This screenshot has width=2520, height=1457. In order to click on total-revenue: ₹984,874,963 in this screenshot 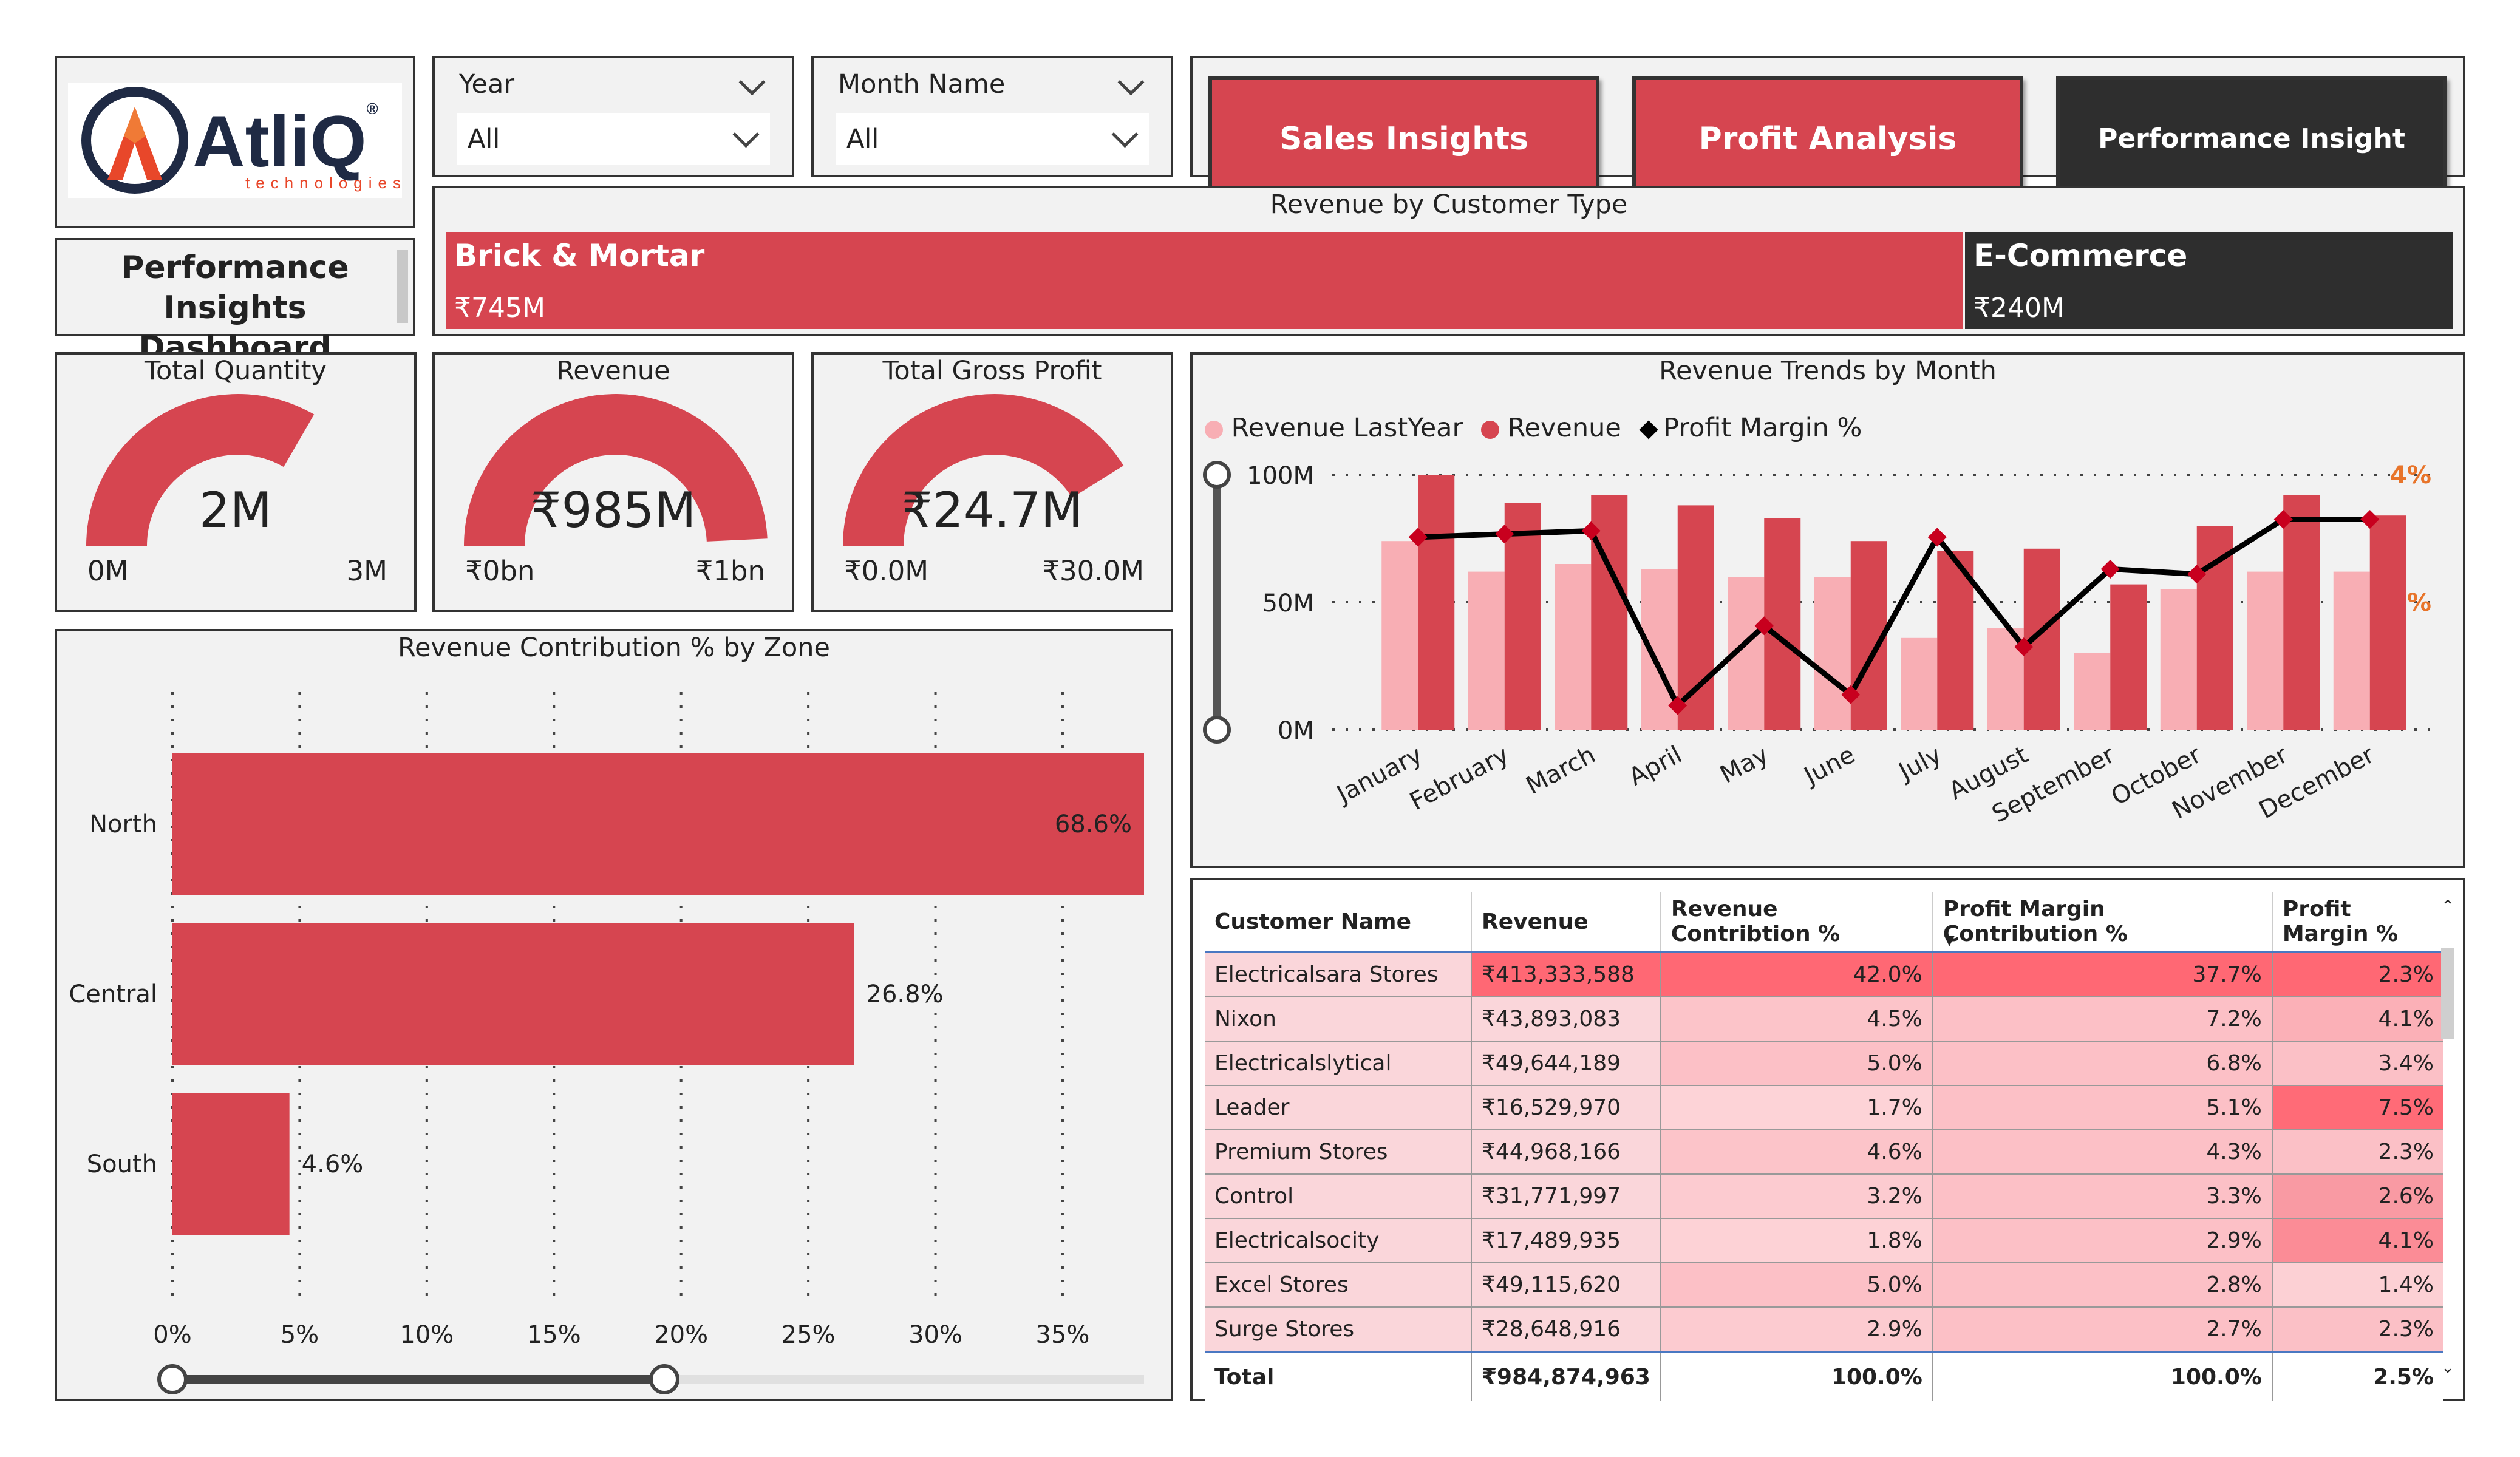, I will do `click(1566, 1376)`.